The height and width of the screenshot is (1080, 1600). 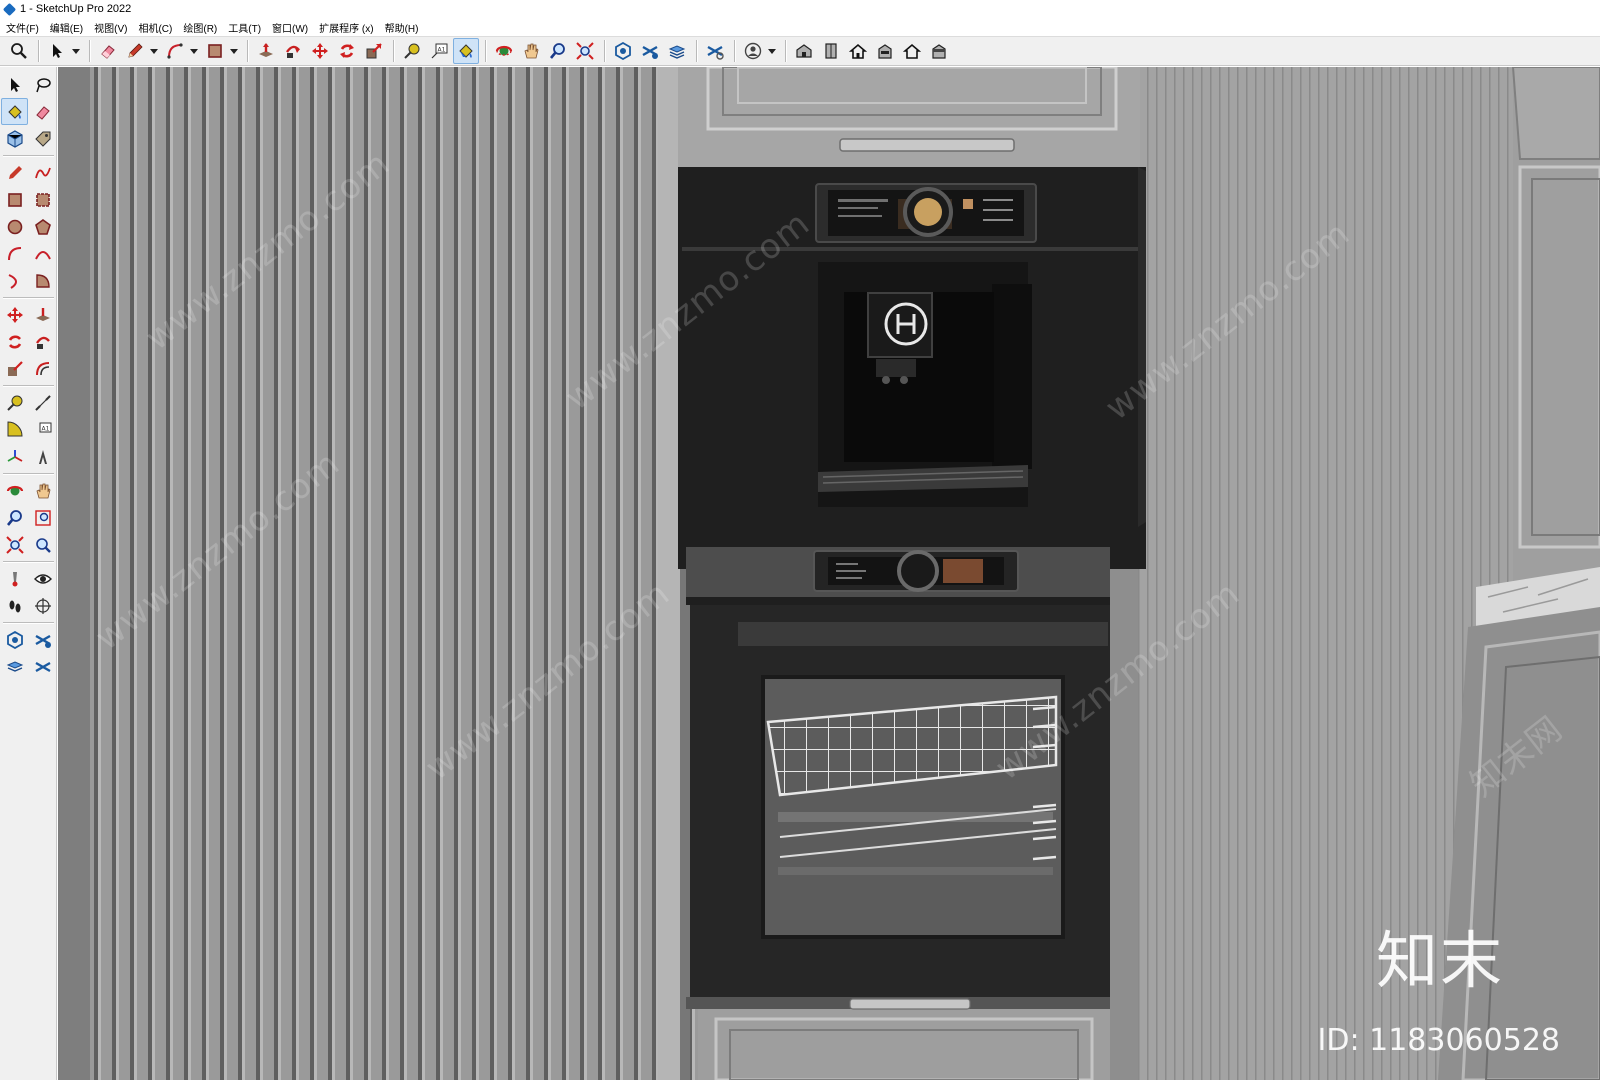 I want to click on layout-button, so click(x=677, y=51).